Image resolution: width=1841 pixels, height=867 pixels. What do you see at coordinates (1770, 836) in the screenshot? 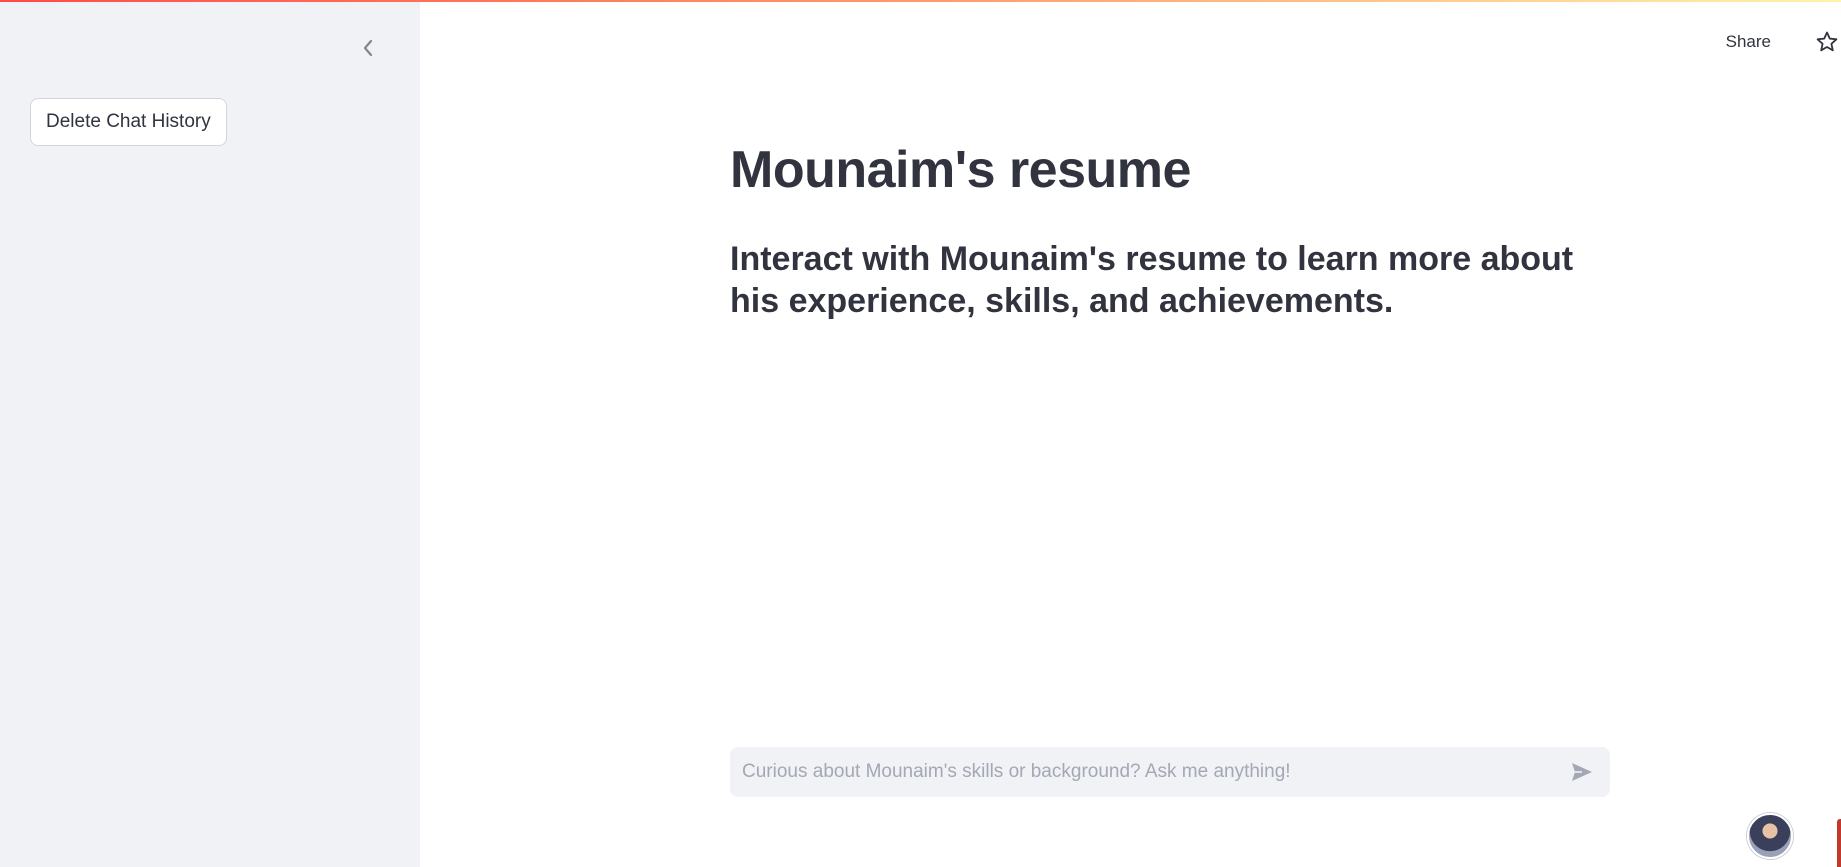
I see `avatar` at bounding box center [1770, 836].